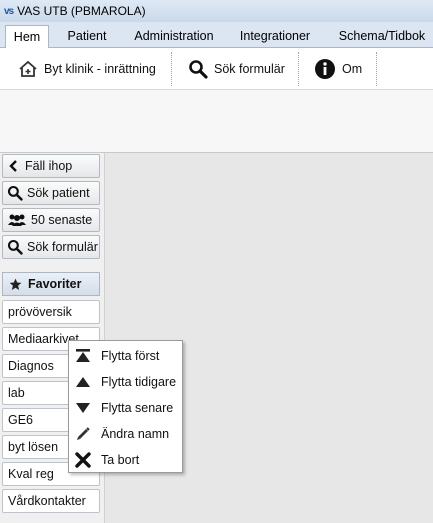  What do you see at coordinates (13, 166) in the screenshot?
I see `chevron-left-icon` at bounding box center [13, 166].